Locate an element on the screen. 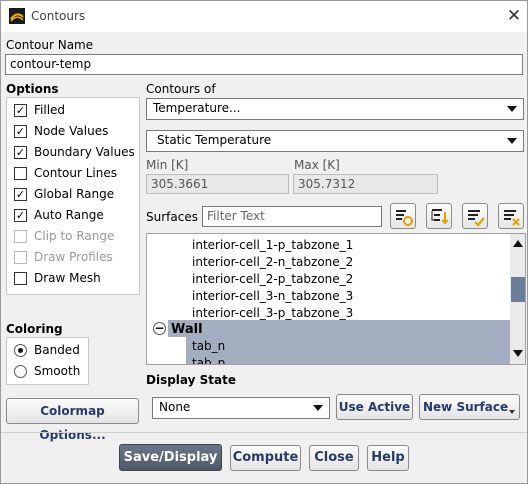 This screenshot has height=484, width=528. window-title: Contours is located at coordinates (58, 16).